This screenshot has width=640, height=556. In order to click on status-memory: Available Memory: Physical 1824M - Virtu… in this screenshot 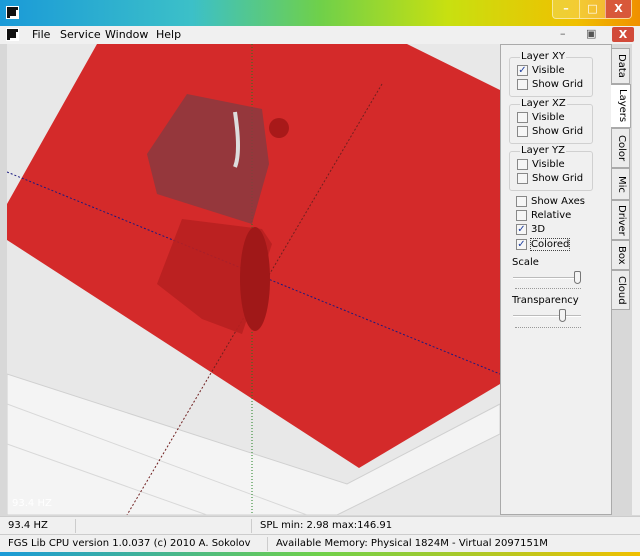, I will do `click(412, 543)`.